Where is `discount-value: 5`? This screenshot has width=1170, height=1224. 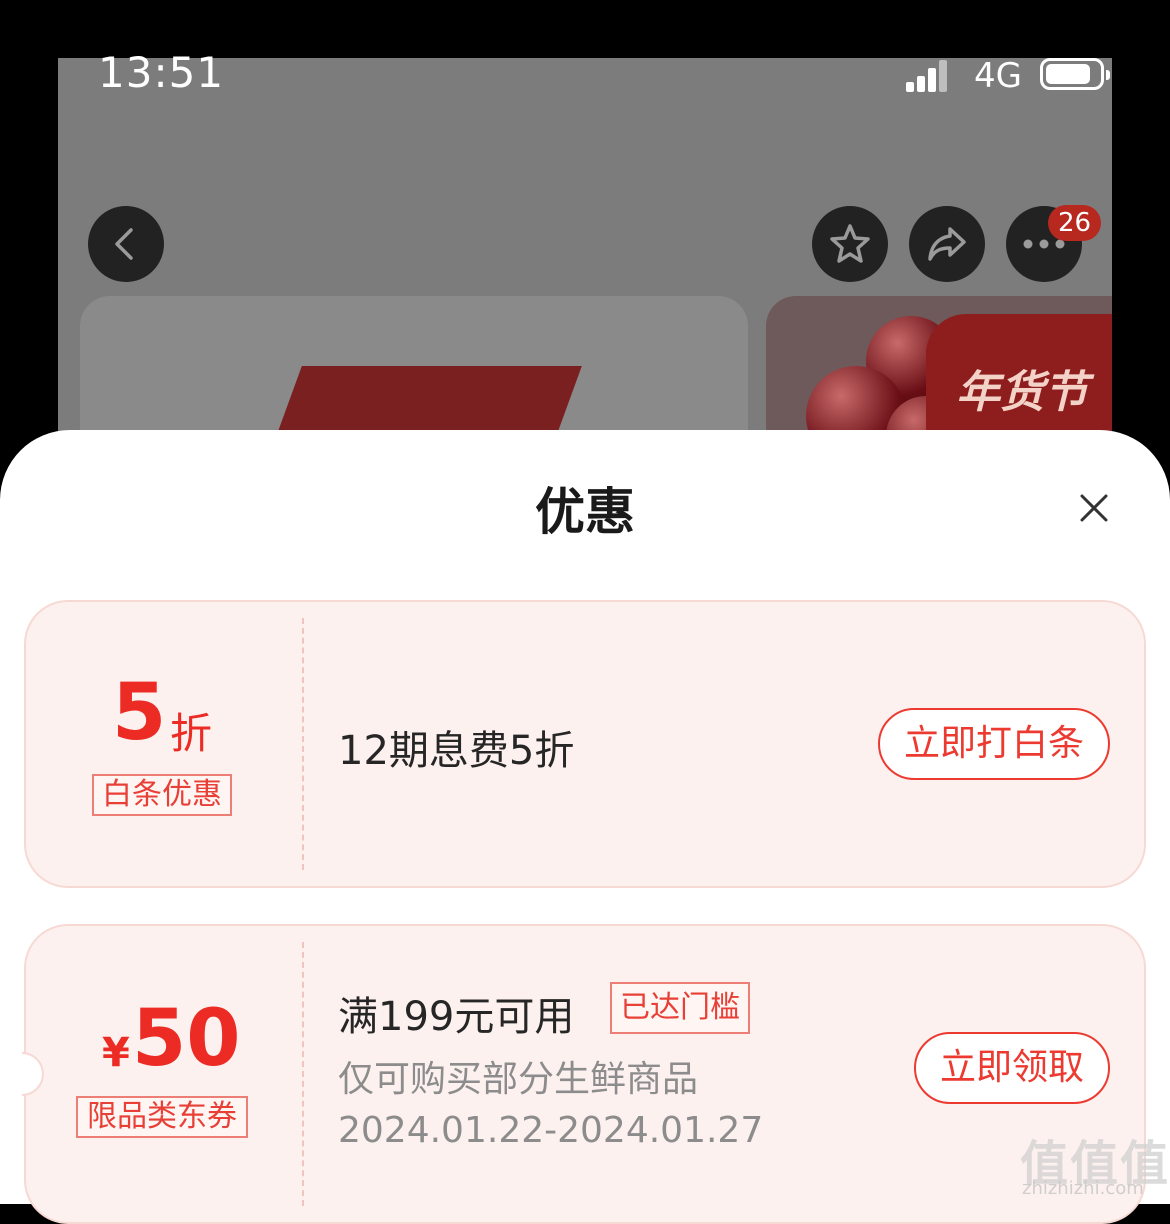
discount-value: 5 is located at coordinates (139, 713).